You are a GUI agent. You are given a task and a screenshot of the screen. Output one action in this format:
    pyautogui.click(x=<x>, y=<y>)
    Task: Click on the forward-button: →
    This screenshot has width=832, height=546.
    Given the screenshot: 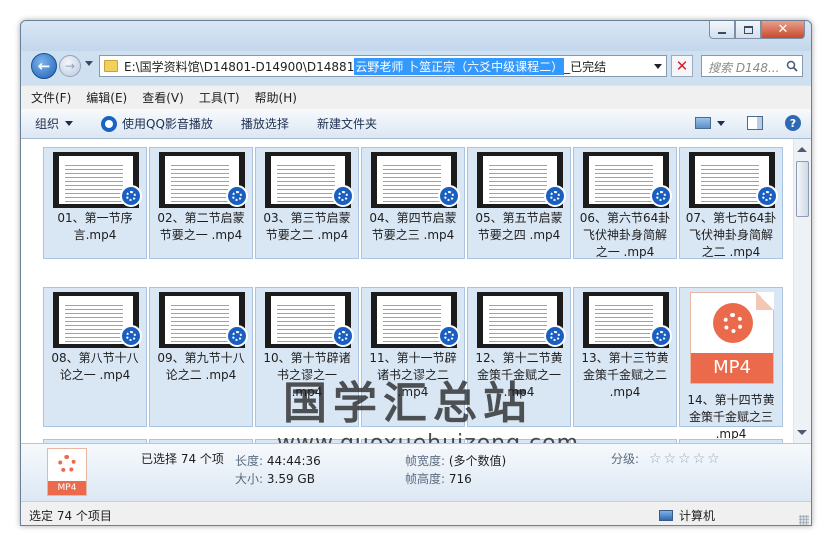 What is the action you would take?
    pyautogui.click(x=70, y=66)
    